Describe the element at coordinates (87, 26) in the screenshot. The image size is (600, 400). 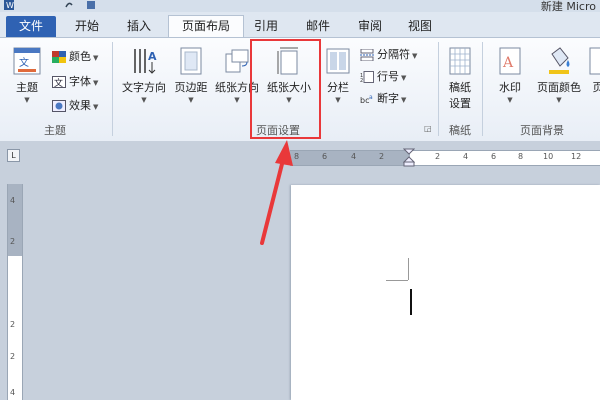
I see `tab-home: 开始` at that location.